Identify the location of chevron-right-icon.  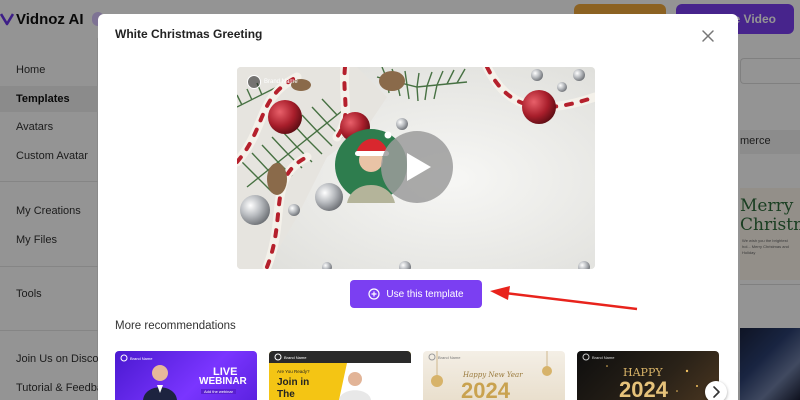
(716, 392).